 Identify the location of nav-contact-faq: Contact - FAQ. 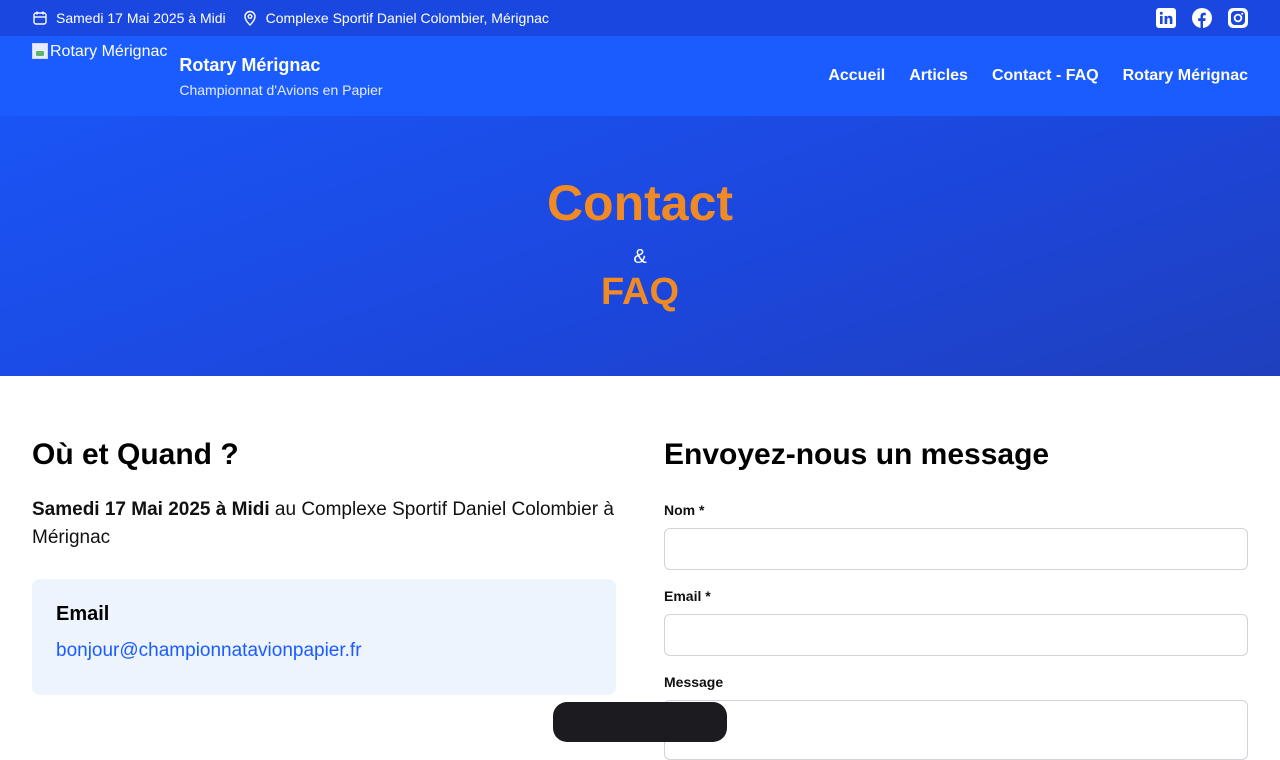
(1045, 76).